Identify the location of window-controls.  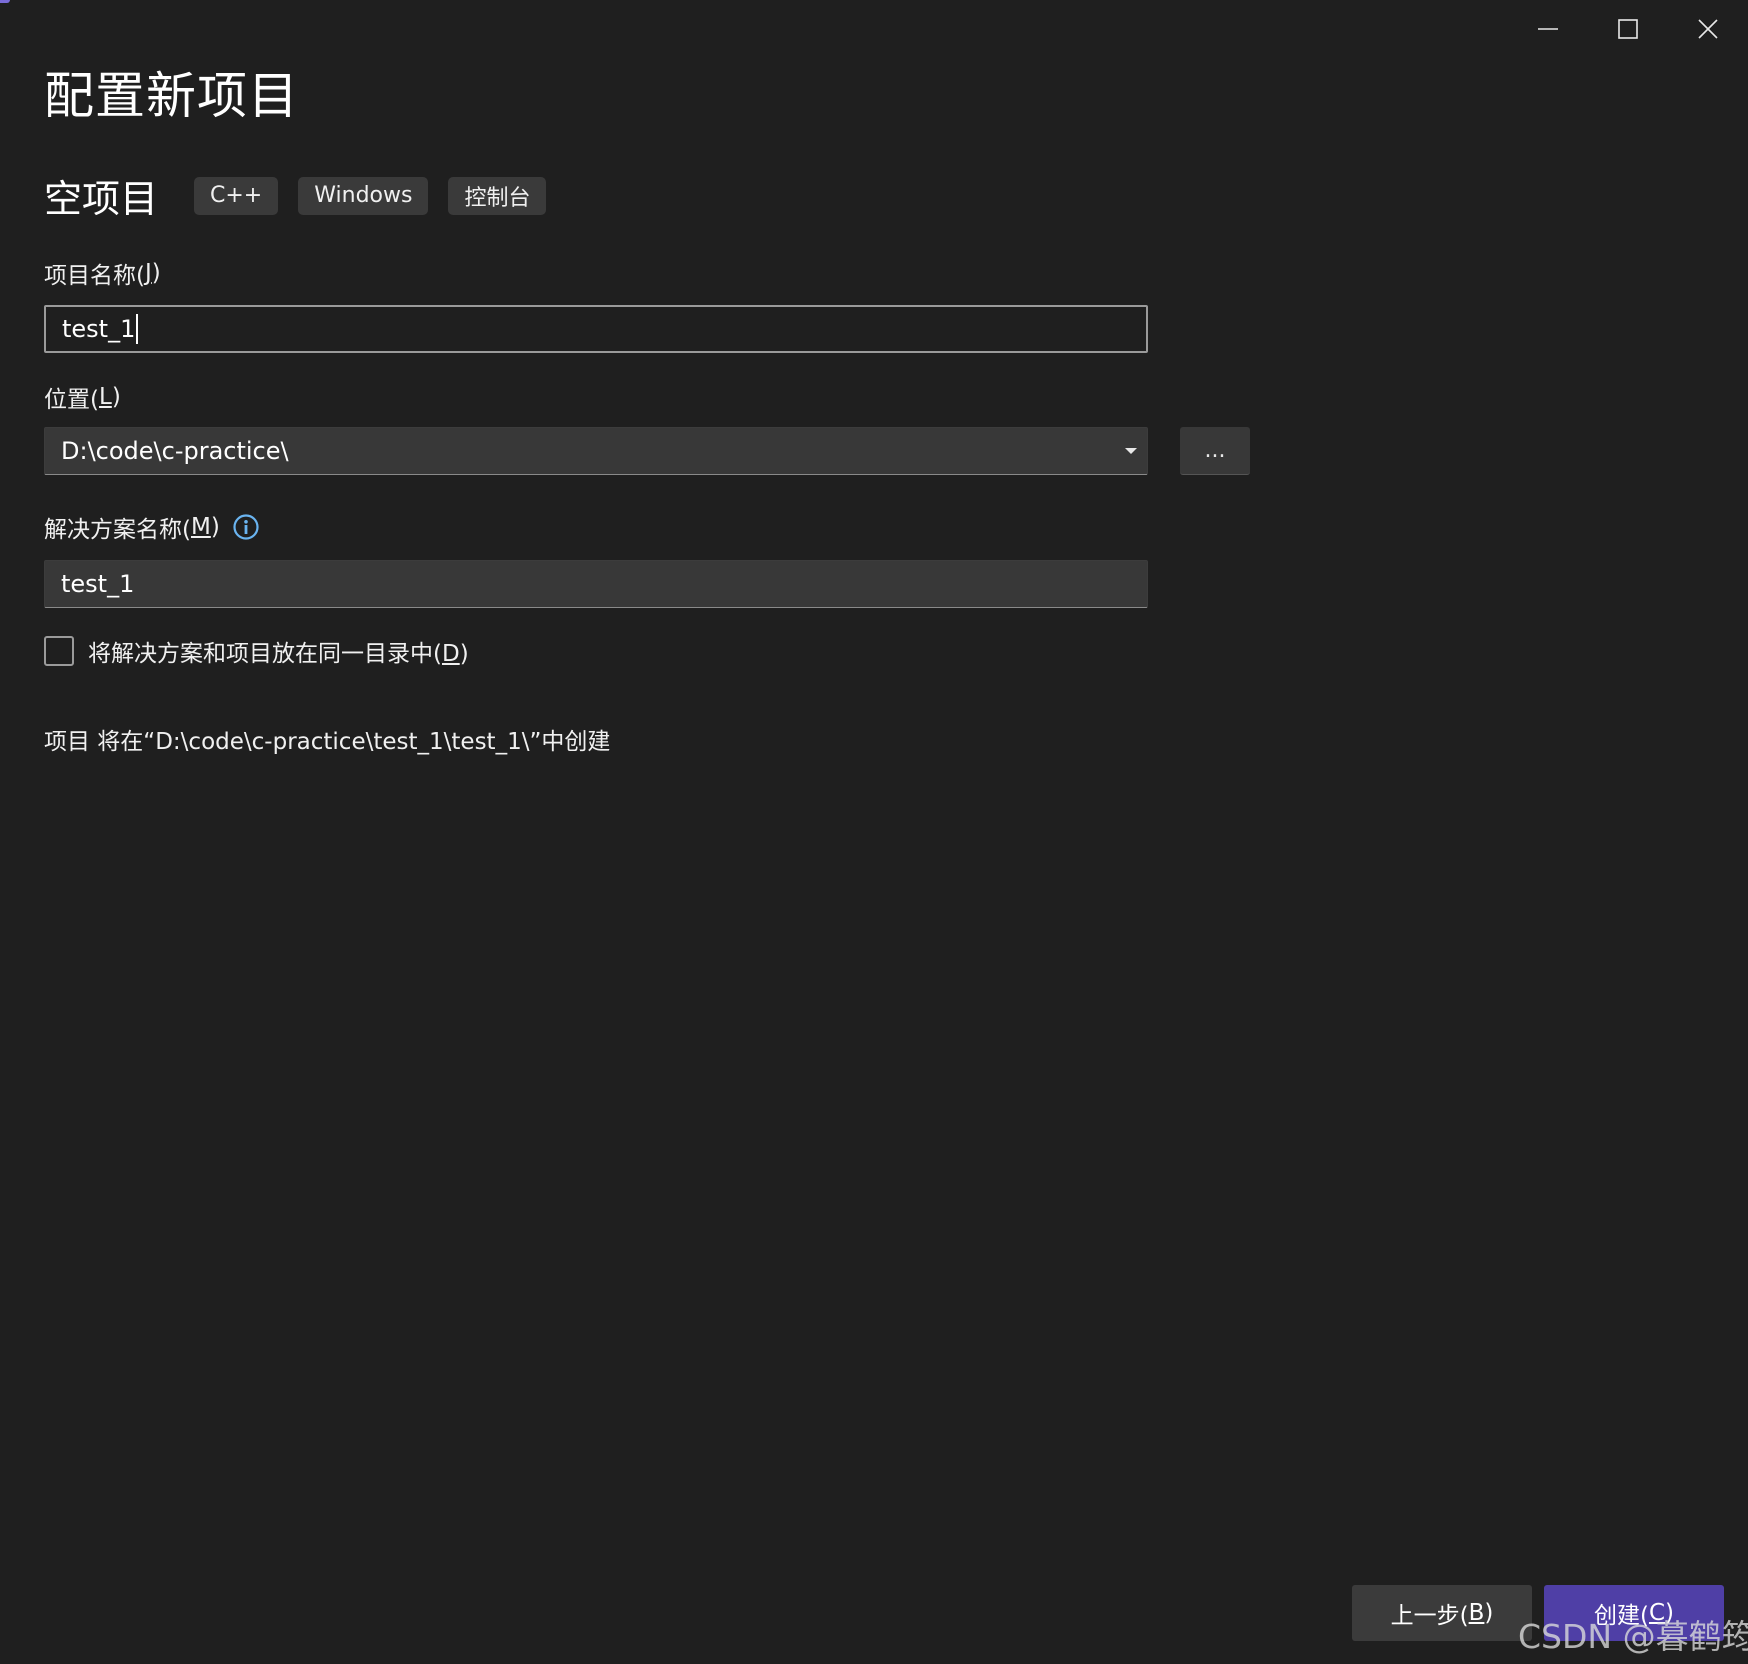
(1628, 29).